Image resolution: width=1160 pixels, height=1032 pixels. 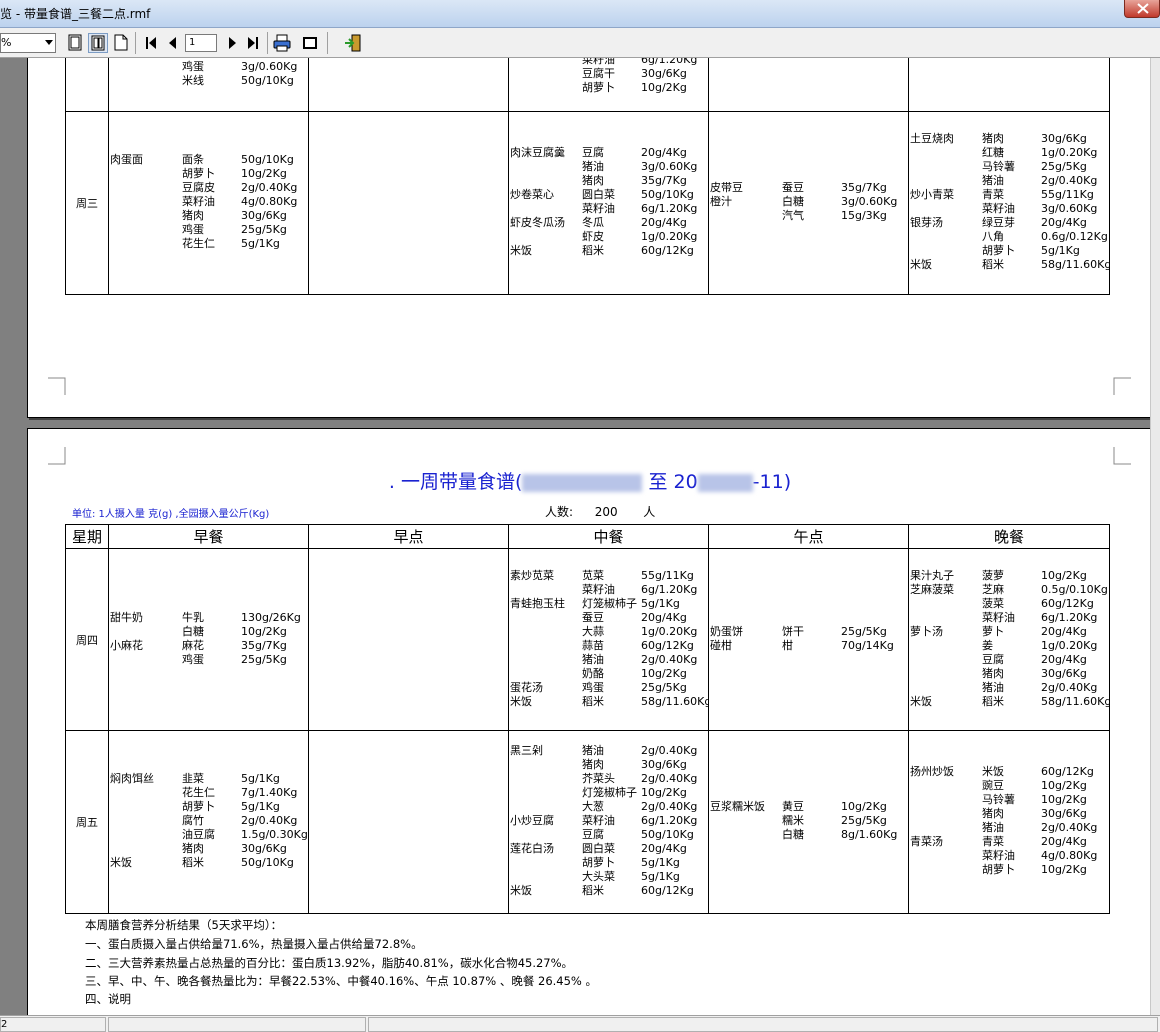 What do you see at coordinates (1009, 536) in the screenshot?
I see `header-dinner: 晚餐` at bounding box center [1009, 536].